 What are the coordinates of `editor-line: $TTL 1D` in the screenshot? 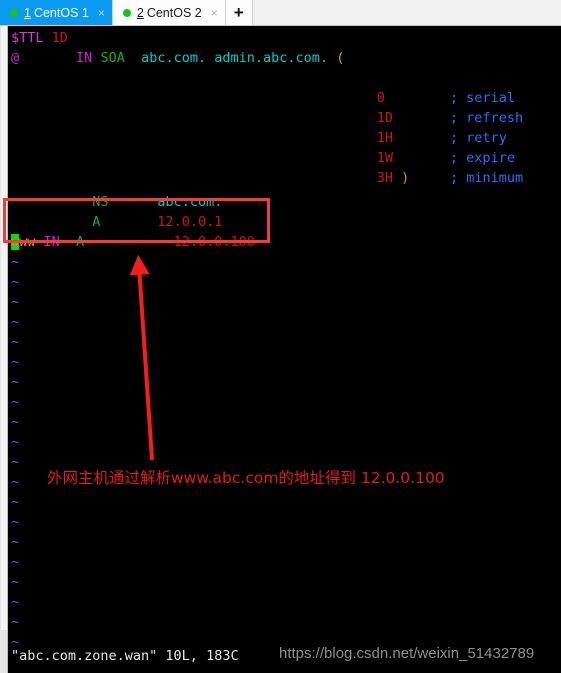 It's located at (39, 38).